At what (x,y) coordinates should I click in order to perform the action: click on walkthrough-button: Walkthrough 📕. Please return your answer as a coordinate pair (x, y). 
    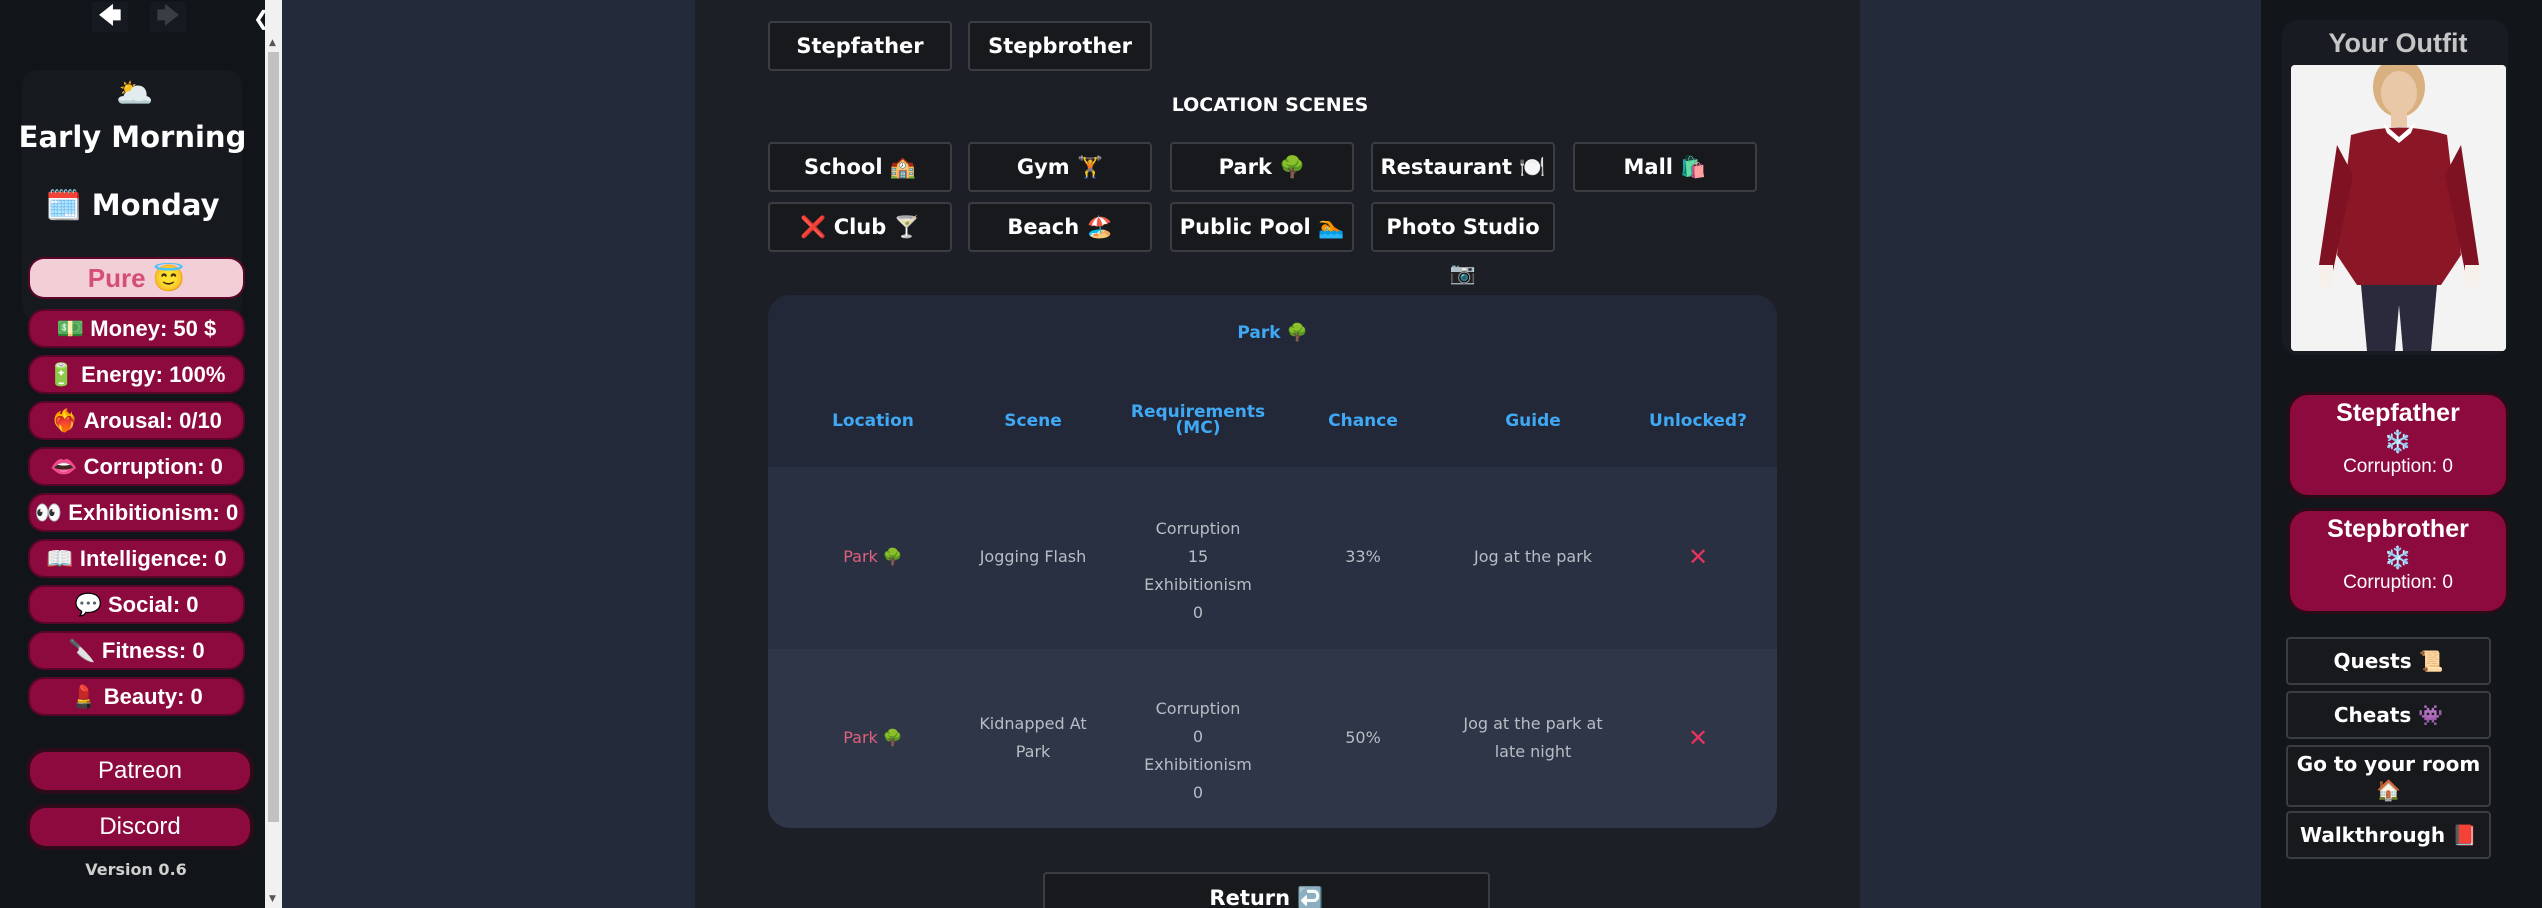
    Looking at the image, I should click on (2388, 835).